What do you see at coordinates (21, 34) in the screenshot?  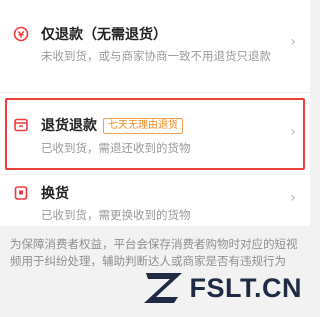 I see `refund-icon` at bounding box center [21, 34].